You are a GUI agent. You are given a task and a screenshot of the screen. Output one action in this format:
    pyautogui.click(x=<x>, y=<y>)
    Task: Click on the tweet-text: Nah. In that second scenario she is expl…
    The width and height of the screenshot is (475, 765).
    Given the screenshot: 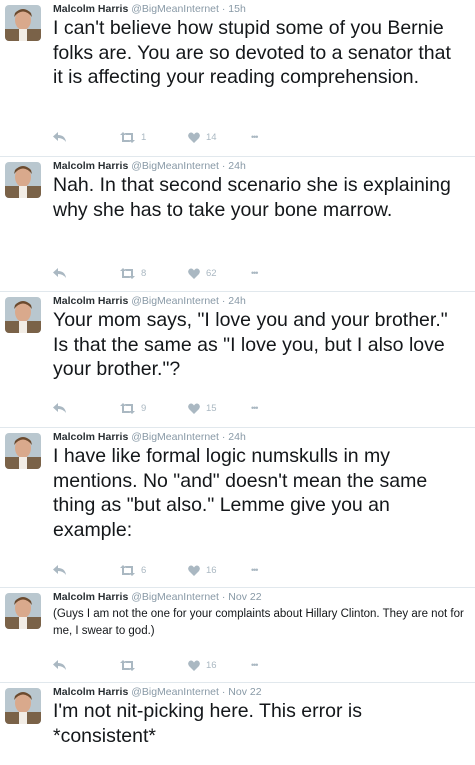 What is the action you would take?
    pyautogui.click(x=252, y=197)
    